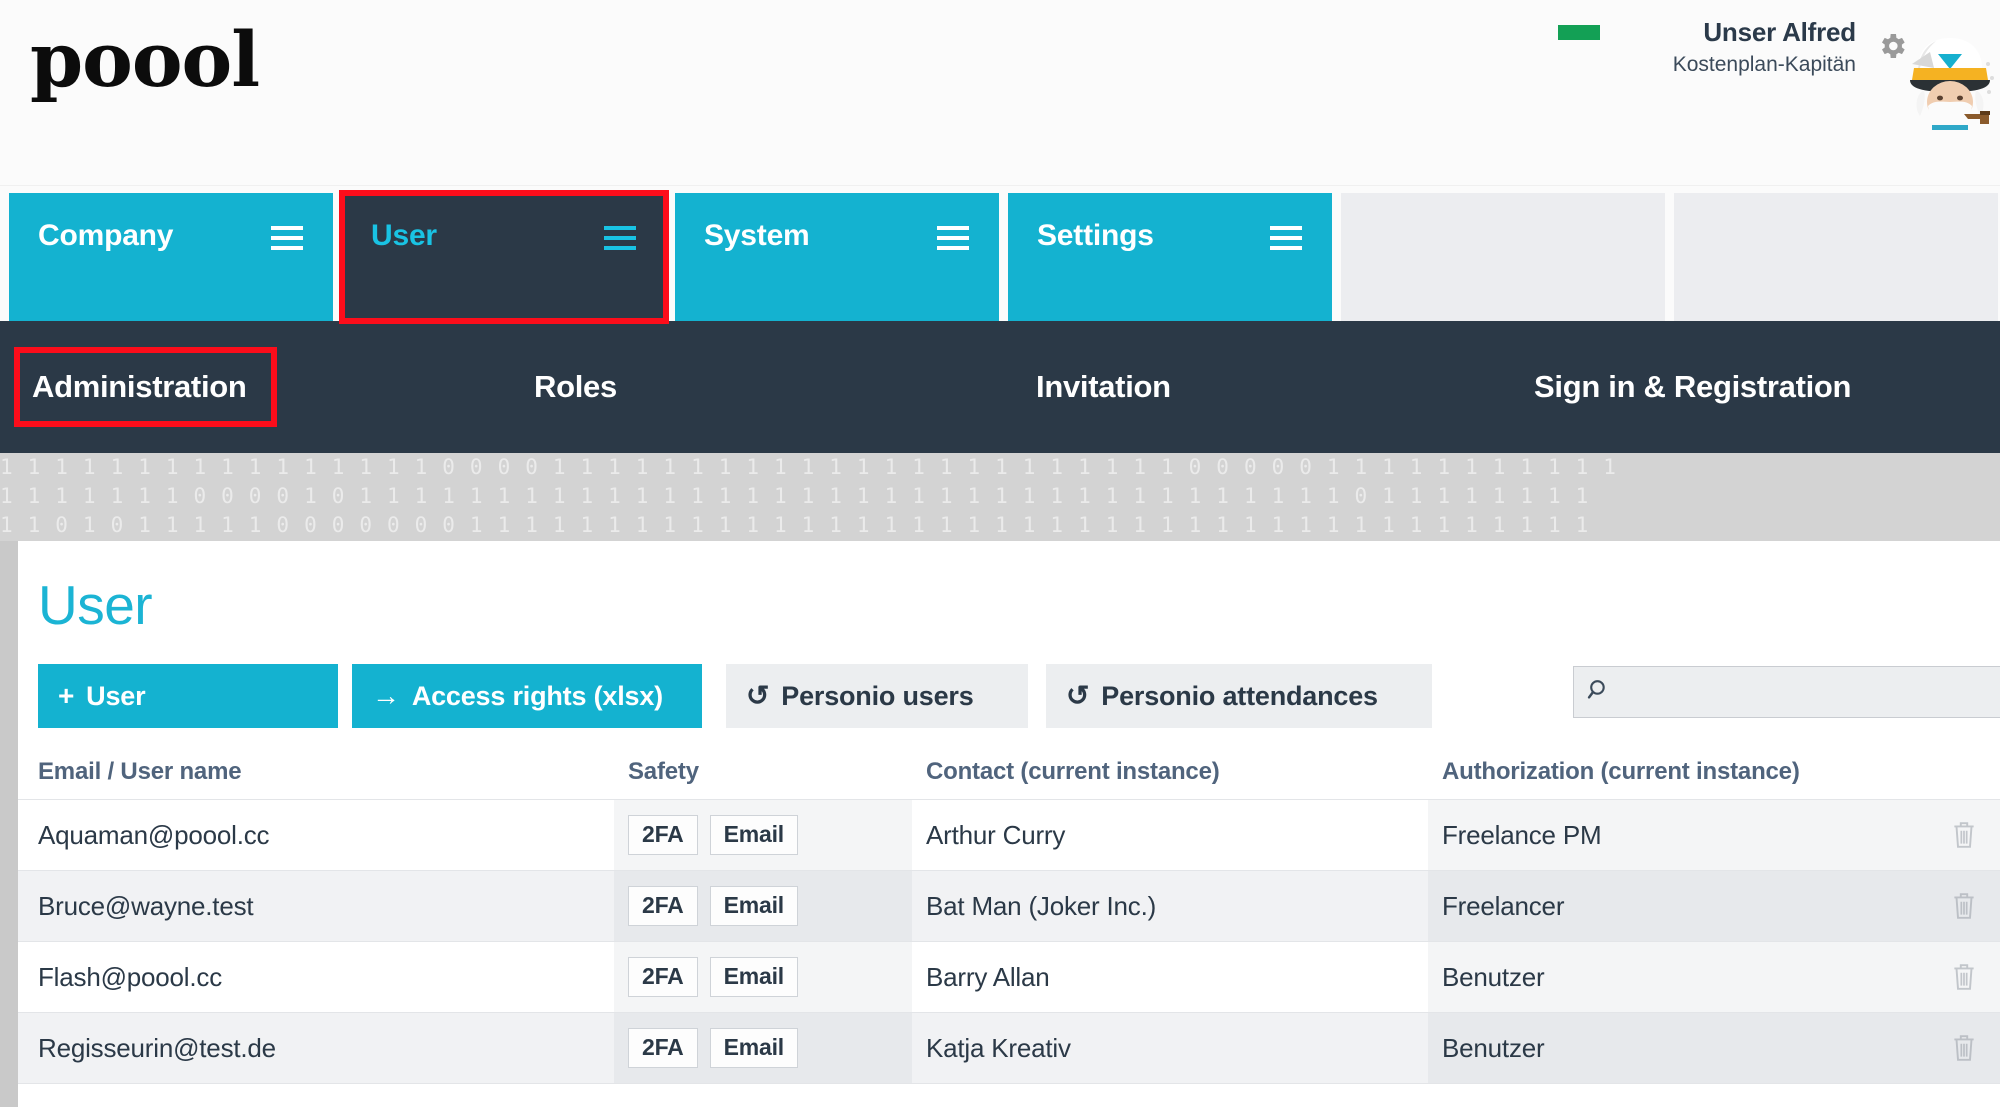  Describe the element at coordinates (757, 235) in the screenshot. I see `tab-label: System` at that location.